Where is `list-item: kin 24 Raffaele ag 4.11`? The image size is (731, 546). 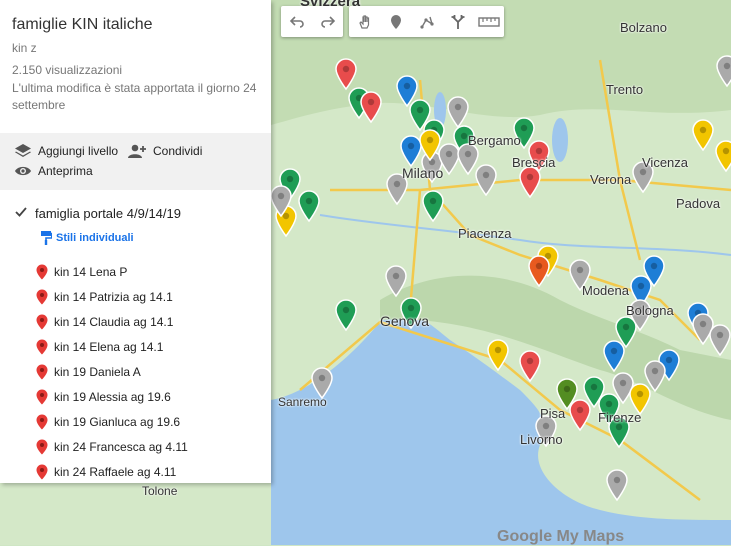
list-item: kin 24 Raffaele ag 4.11 is located at coordinates (112, 471).